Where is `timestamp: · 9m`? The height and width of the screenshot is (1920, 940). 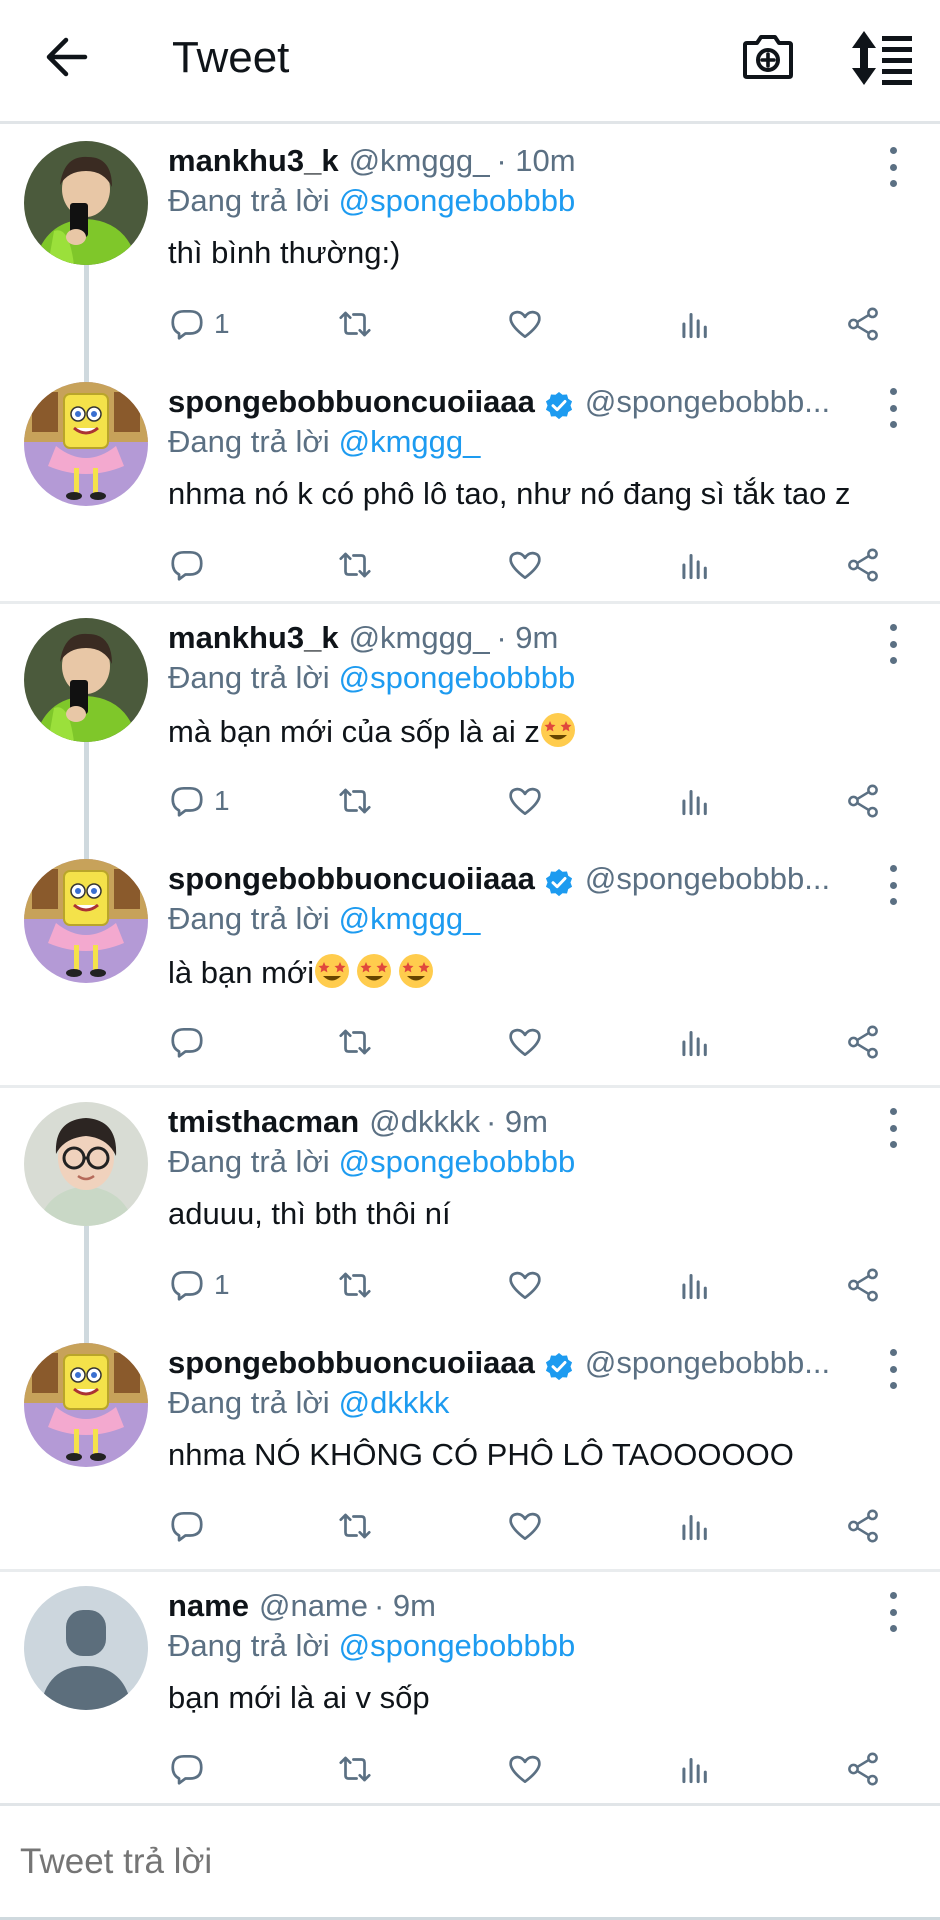
timestamp: · 9m is located at coordinates (527, 637).